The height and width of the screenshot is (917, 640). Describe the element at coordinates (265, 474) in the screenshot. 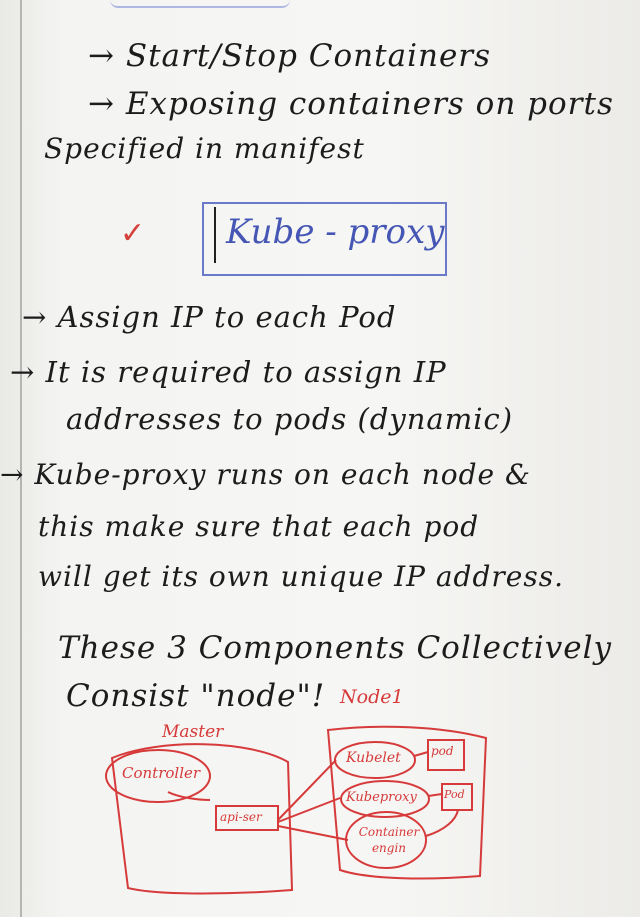

I see `note-kube-proxy-runs: → Kube-proxy runs on each node &` at that location.